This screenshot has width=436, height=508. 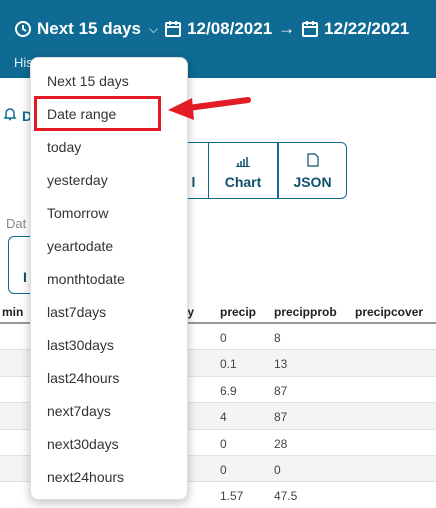 I want to click on chart-view-button: Chart, so click(x=243, y=170).